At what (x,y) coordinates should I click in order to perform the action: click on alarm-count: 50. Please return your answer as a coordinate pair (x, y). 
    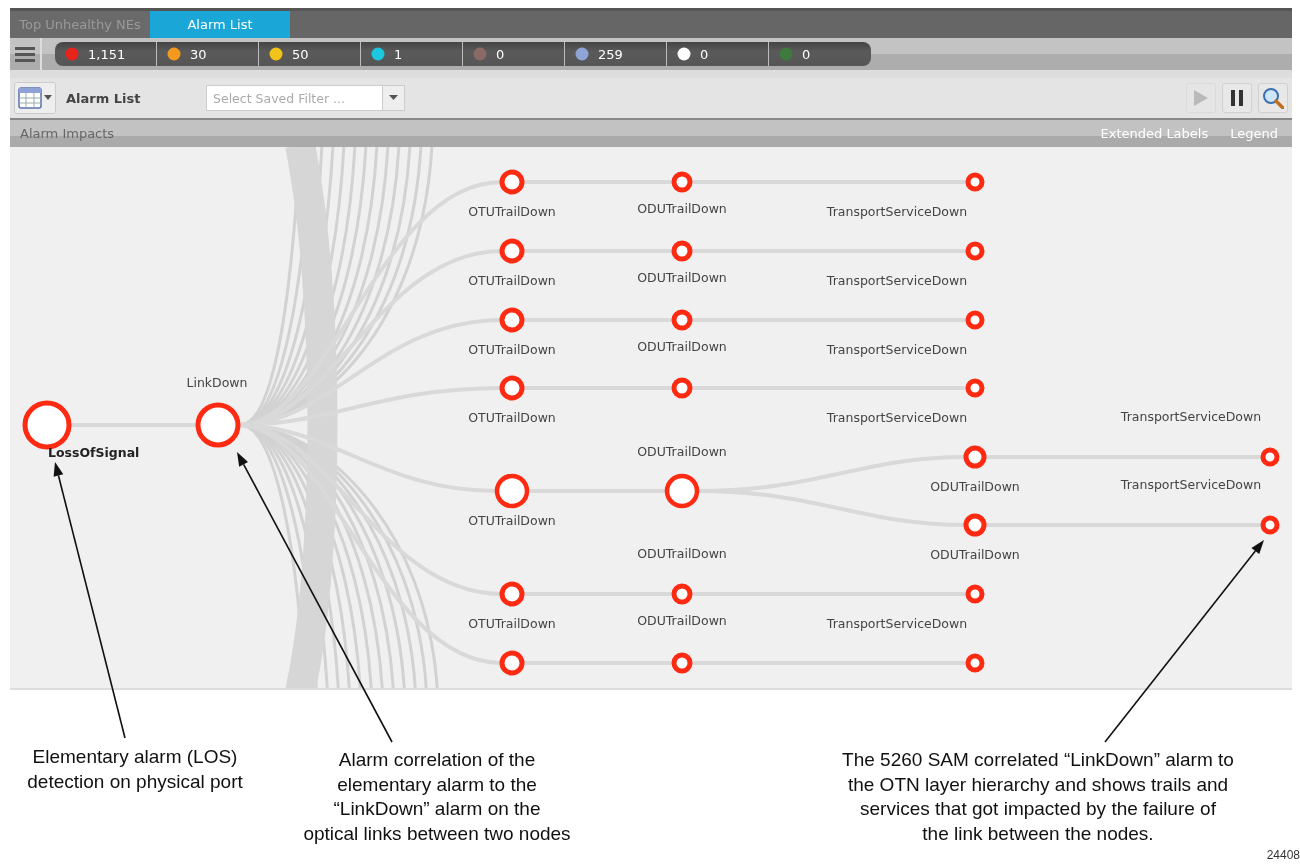
    Looking at the image, I should click on (300, 54).